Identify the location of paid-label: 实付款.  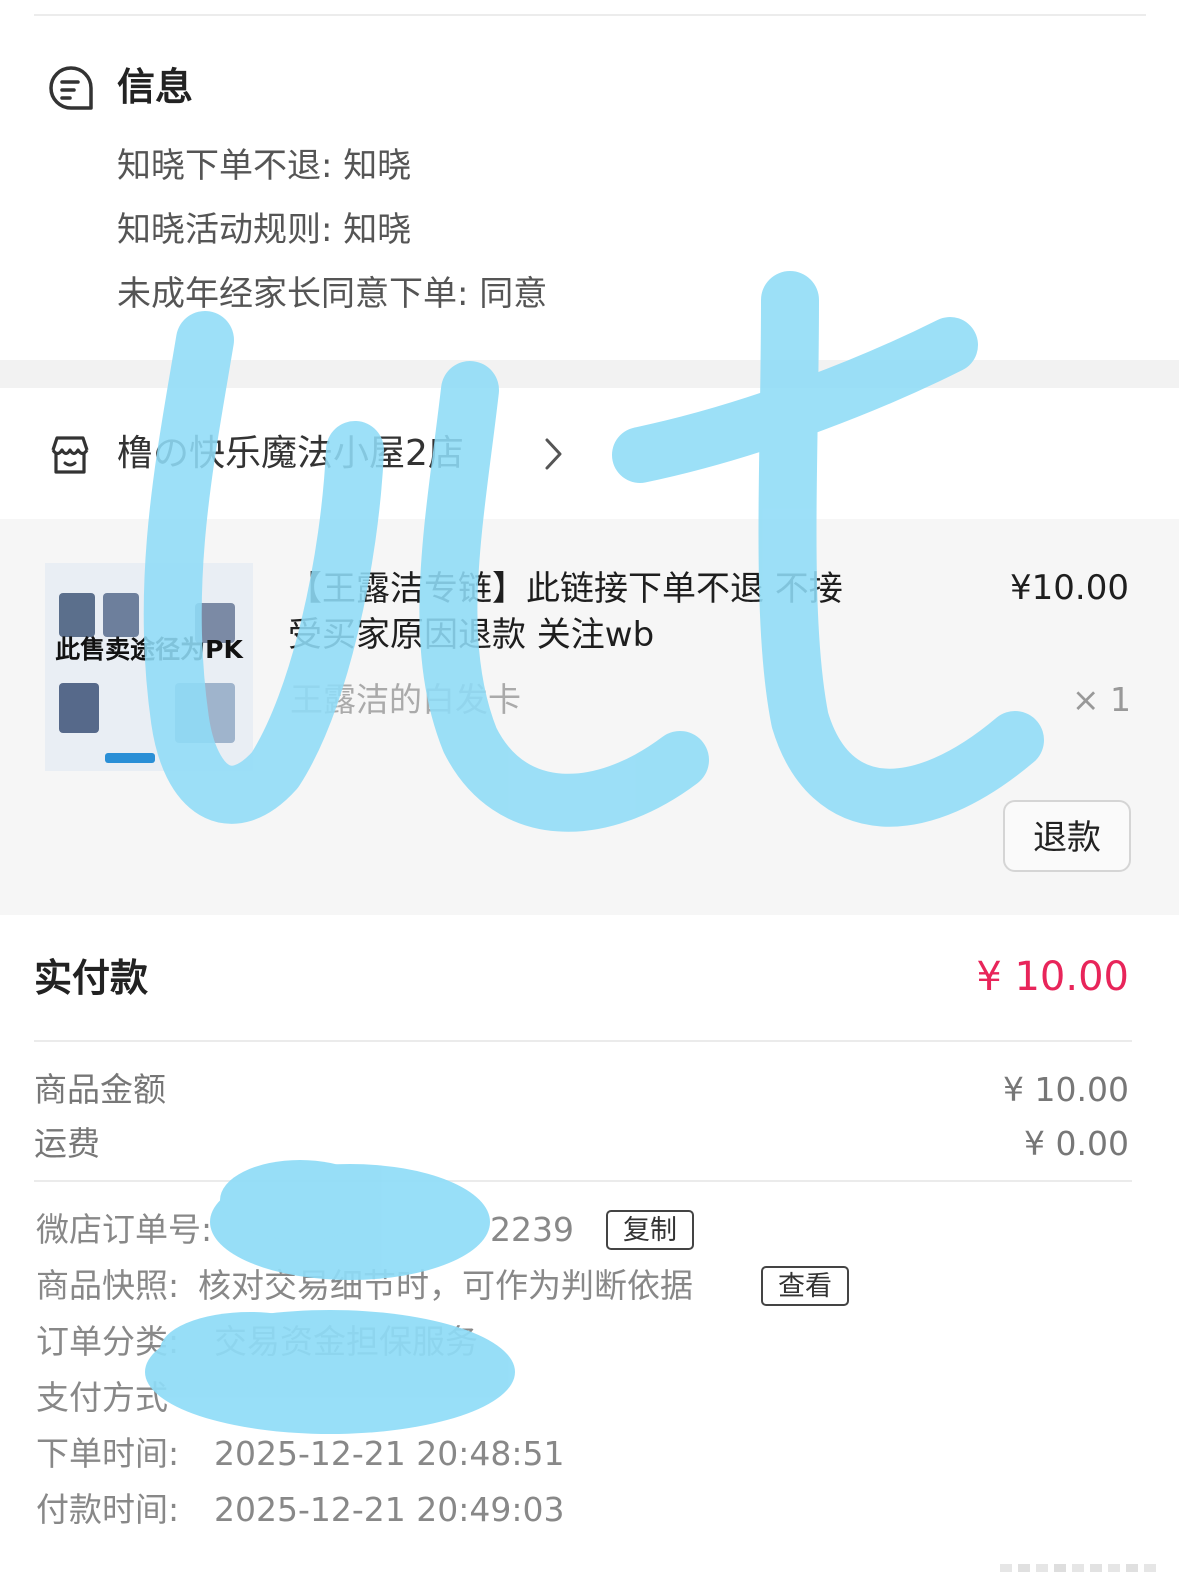
(91, 978).